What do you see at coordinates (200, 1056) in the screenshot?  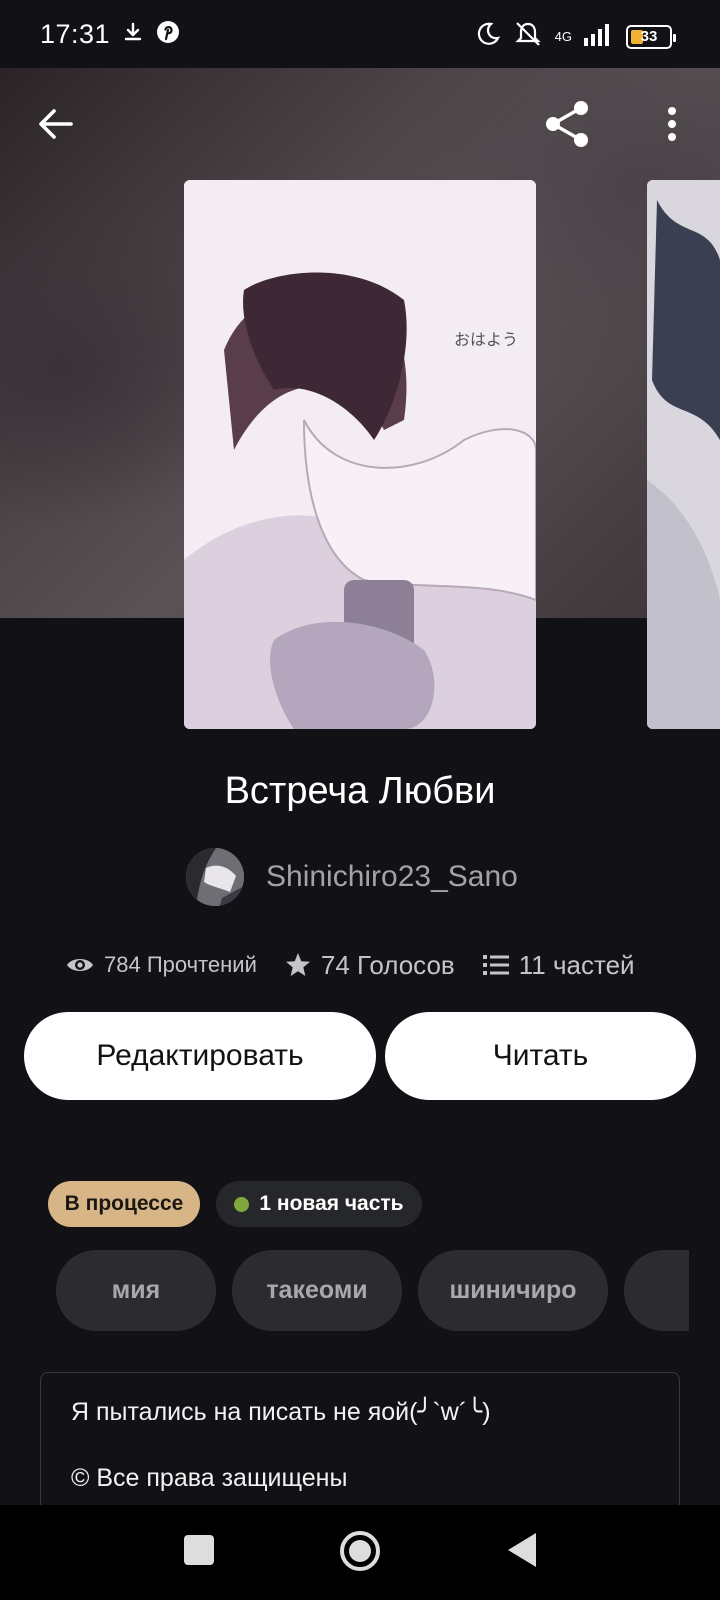 I see `edit-button: Редактировать` at bounding box center [200, 1056].